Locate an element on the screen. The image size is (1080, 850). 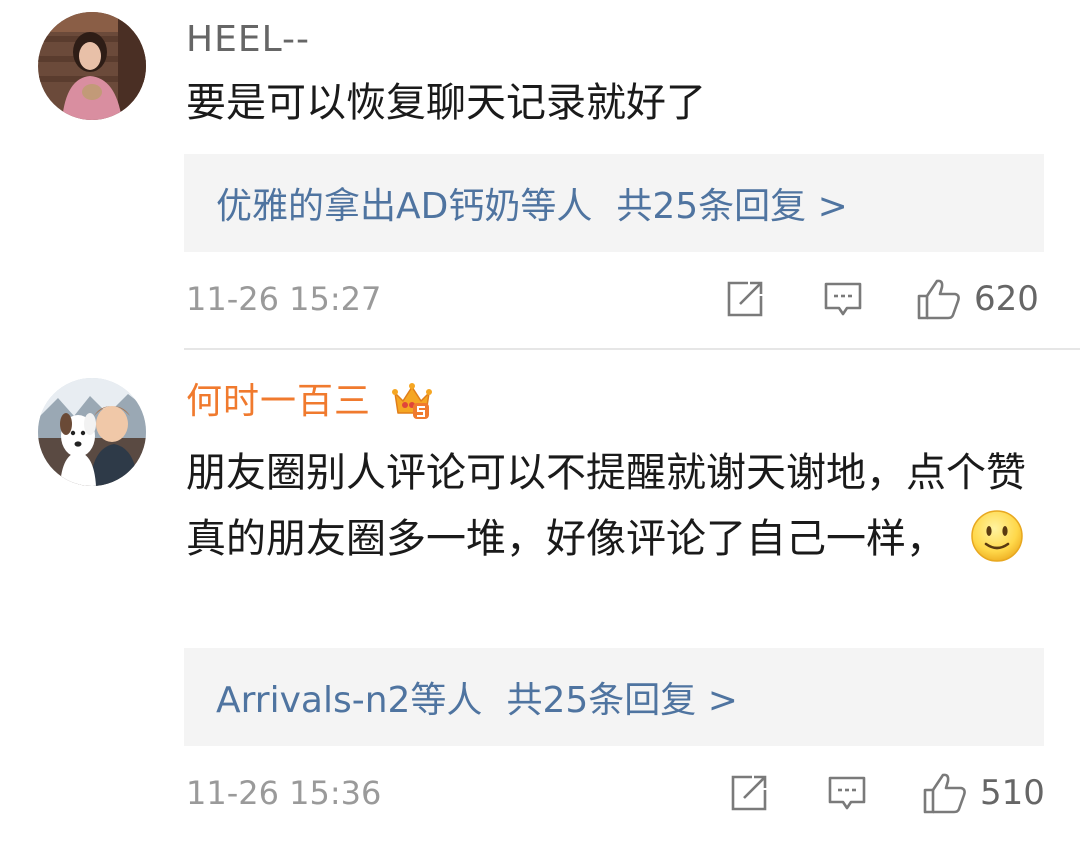
like-button: 620 is located at coordinates (977, 299).